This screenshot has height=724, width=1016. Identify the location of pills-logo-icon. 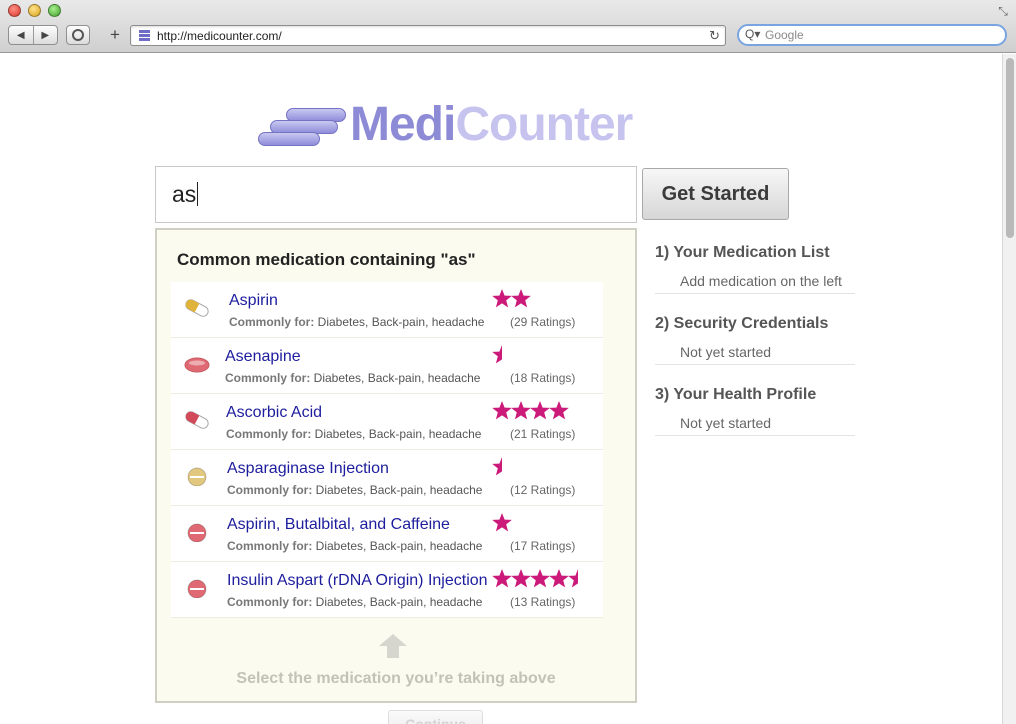
(302, 128).